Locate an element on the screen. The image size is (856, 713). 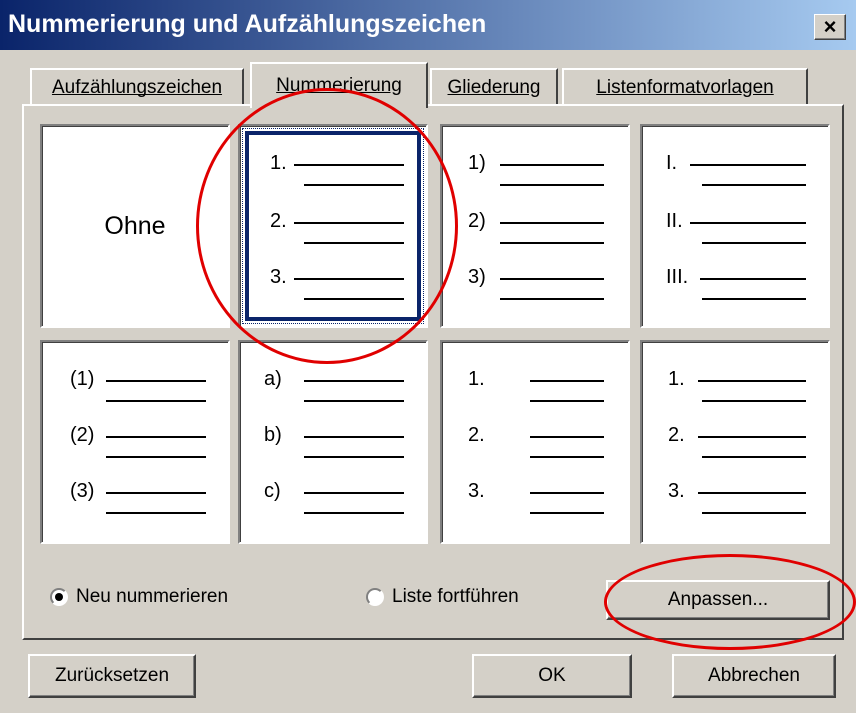
ok-label: OK is located at coordinates (552, 675).